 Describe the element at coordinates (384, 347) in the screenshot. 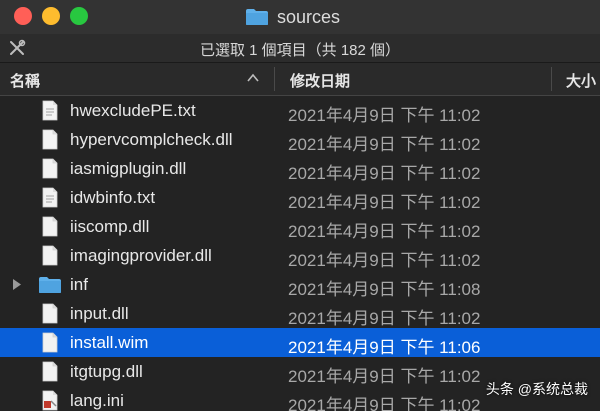

I see `file-modified-date: 2021年4月9日 下午 11:06` at that location.